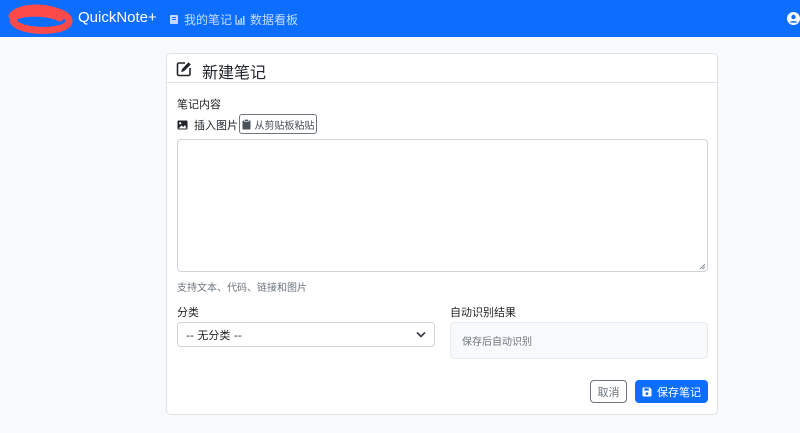  I want to click on cancel-button: 取消, so click(608, 391).